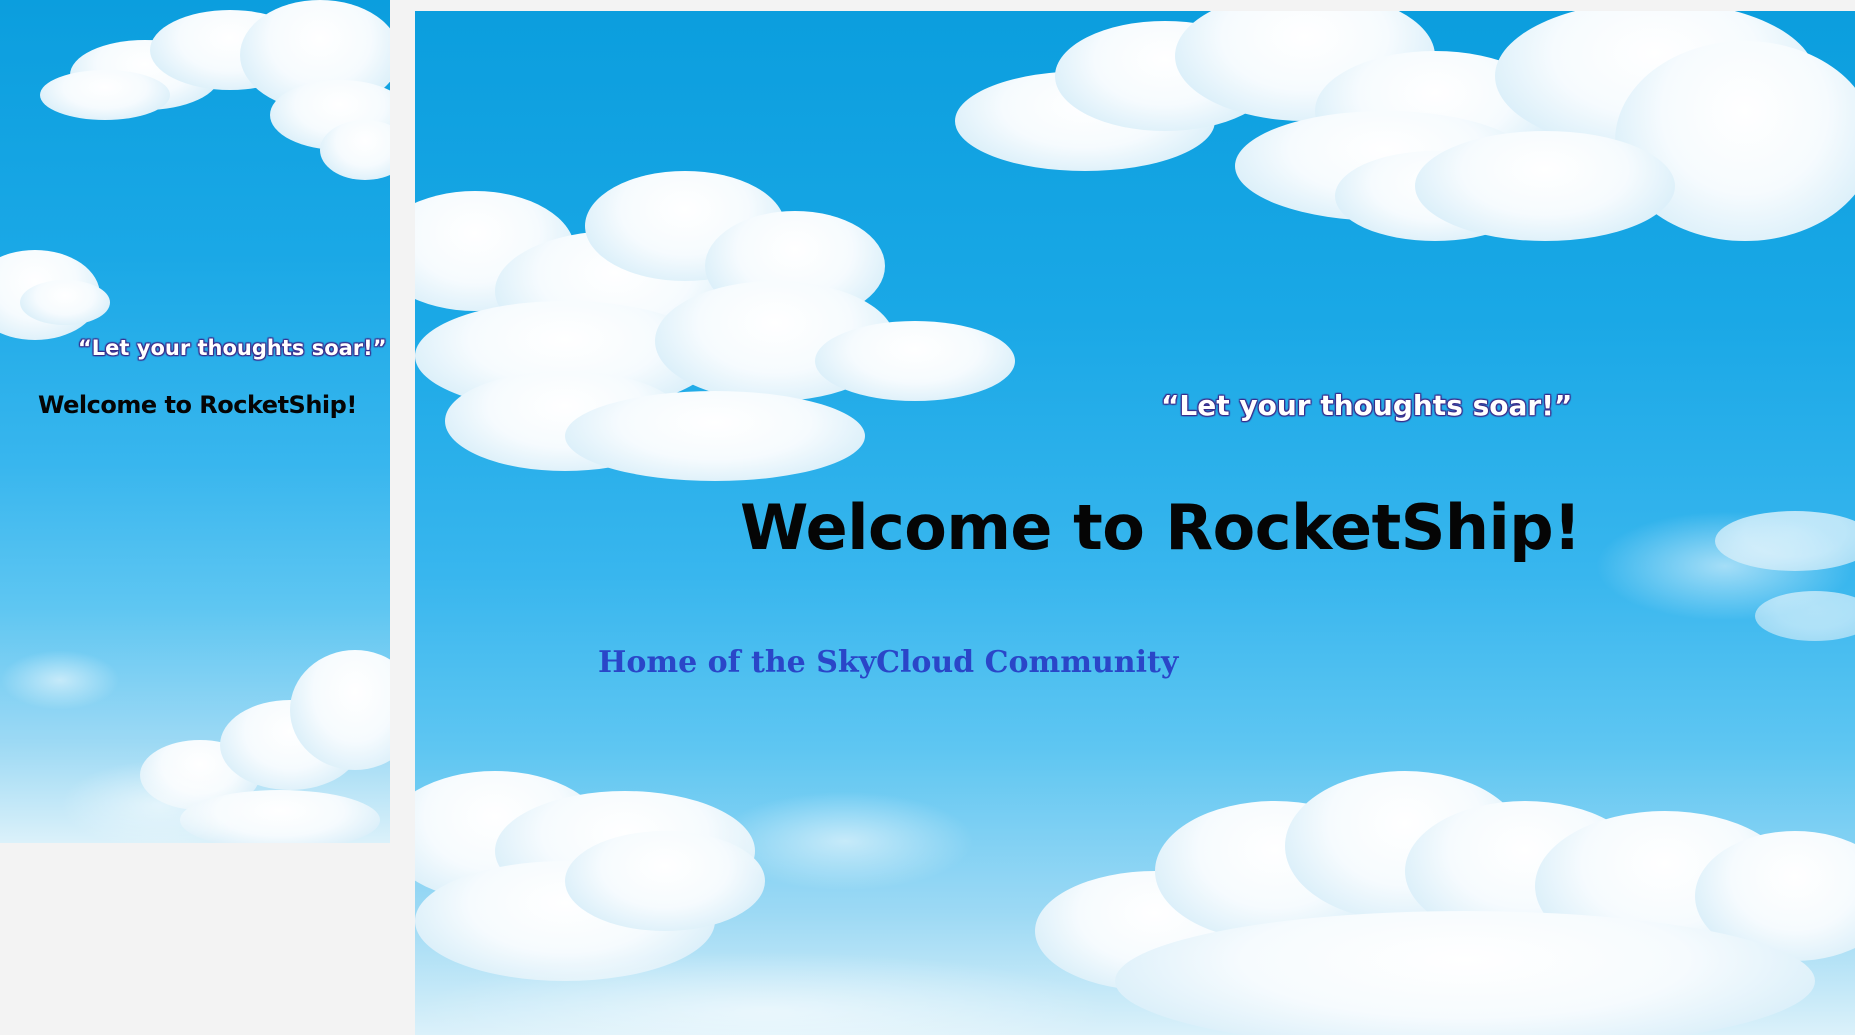 This screenshot has height=1035, width=1855. What do you see at coordinates (888, 662) in the screenshot?
I see `community-subtitle: Home of the SkyCloud Community` at bounding box center [888, 662].